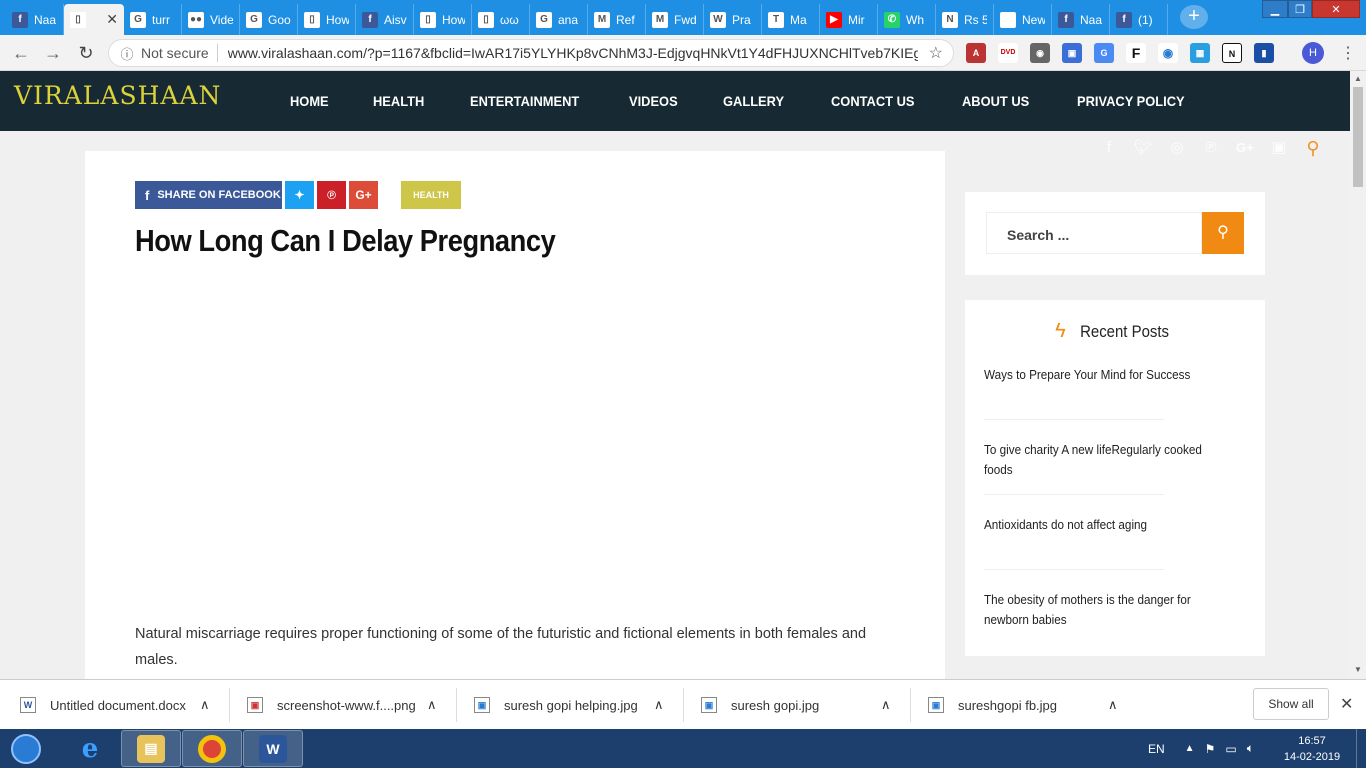 The image size is (1366, 768). I want to click on page-scrollbar: ▲ ▼, so click(1358, 375).